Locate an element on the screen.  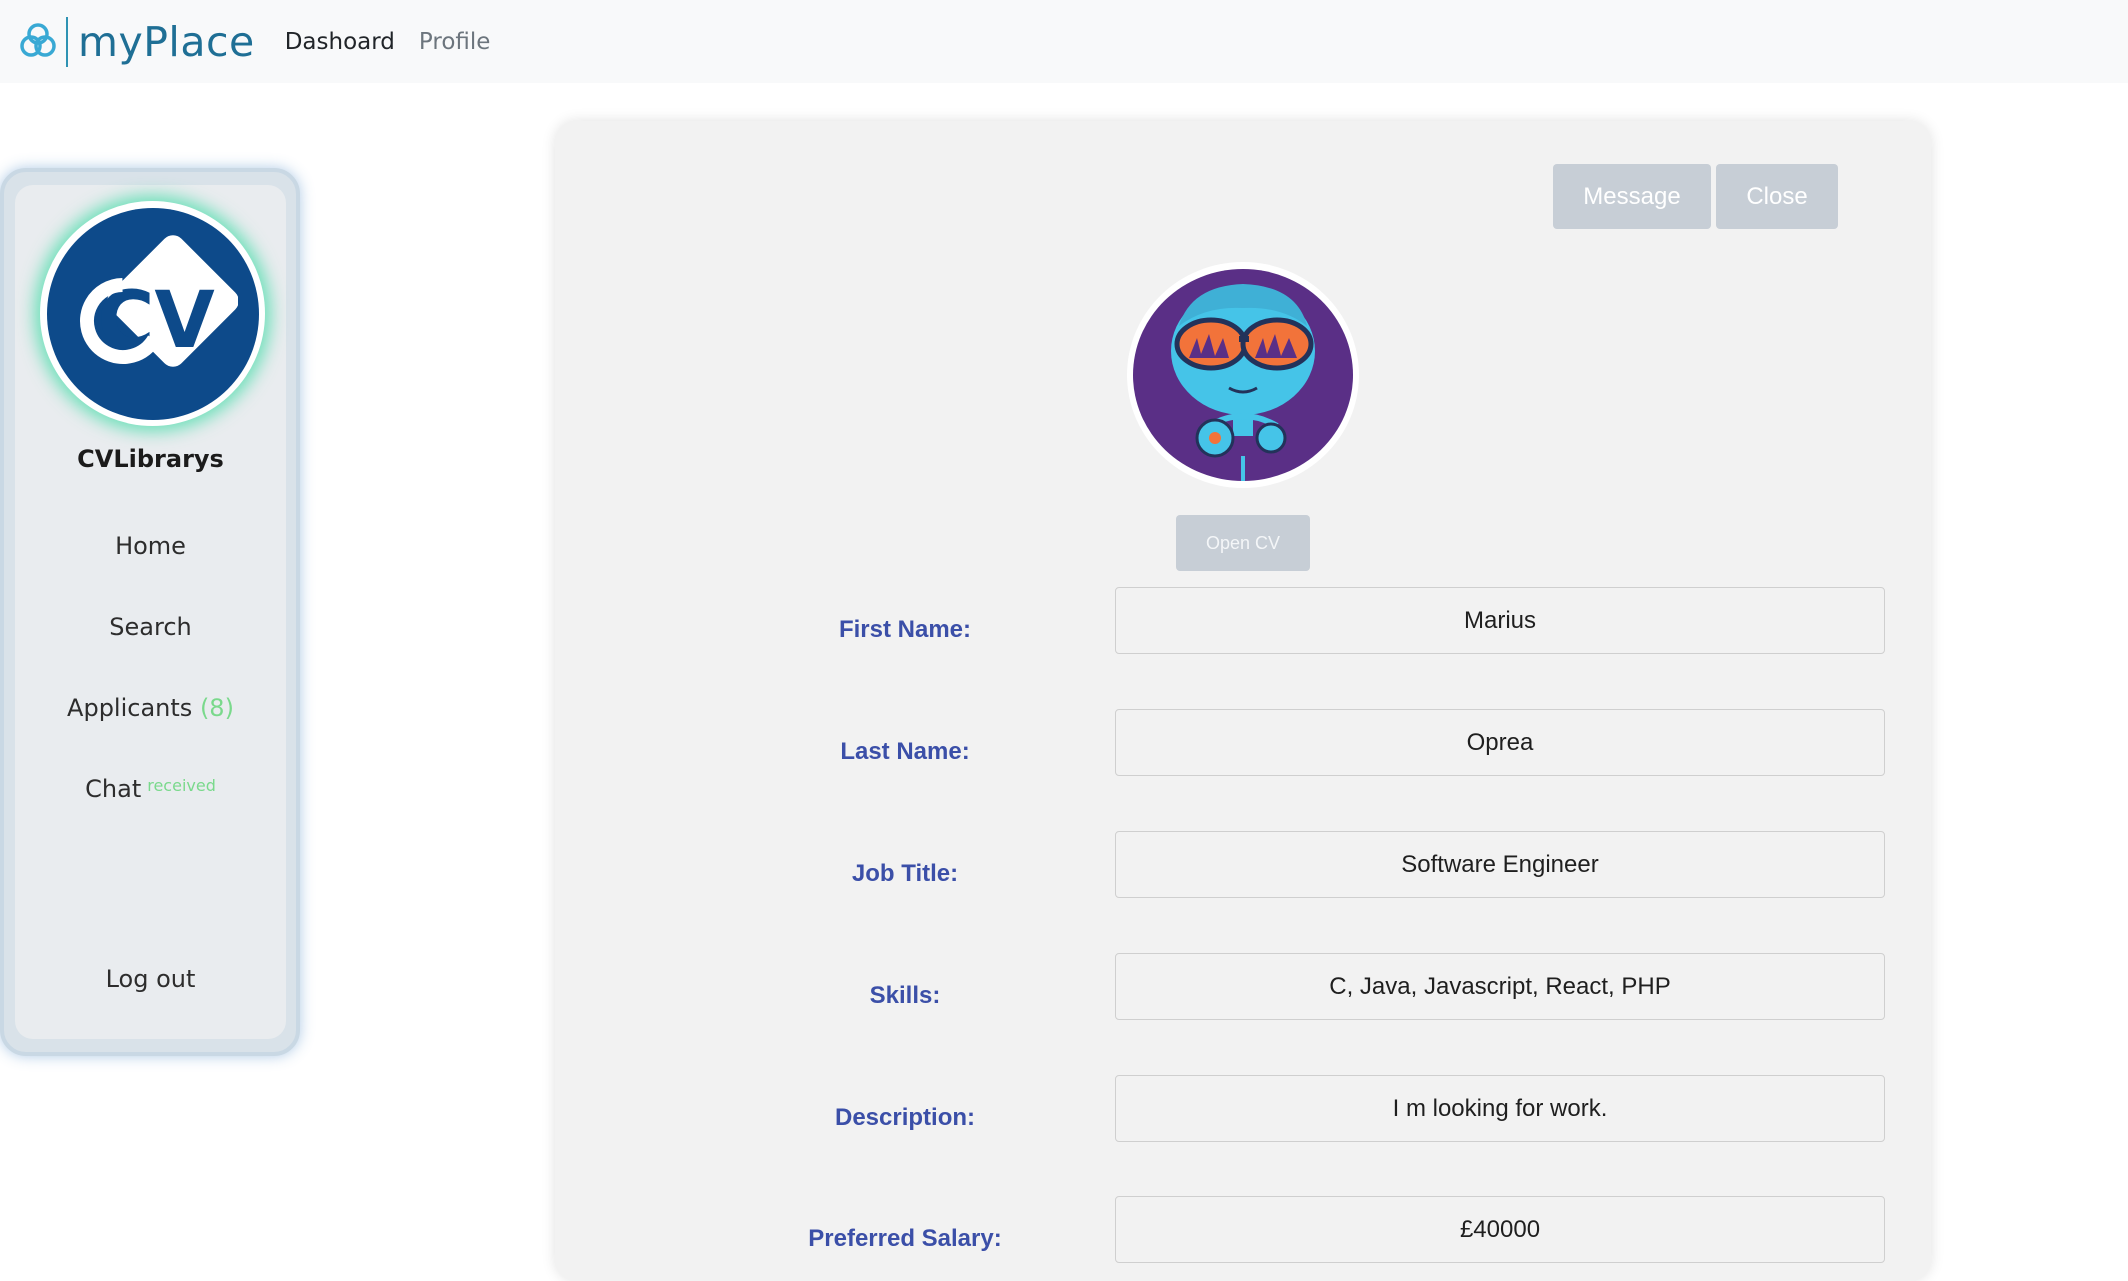
open-cv-button: Open CV is located at coordinates (1243, 543).